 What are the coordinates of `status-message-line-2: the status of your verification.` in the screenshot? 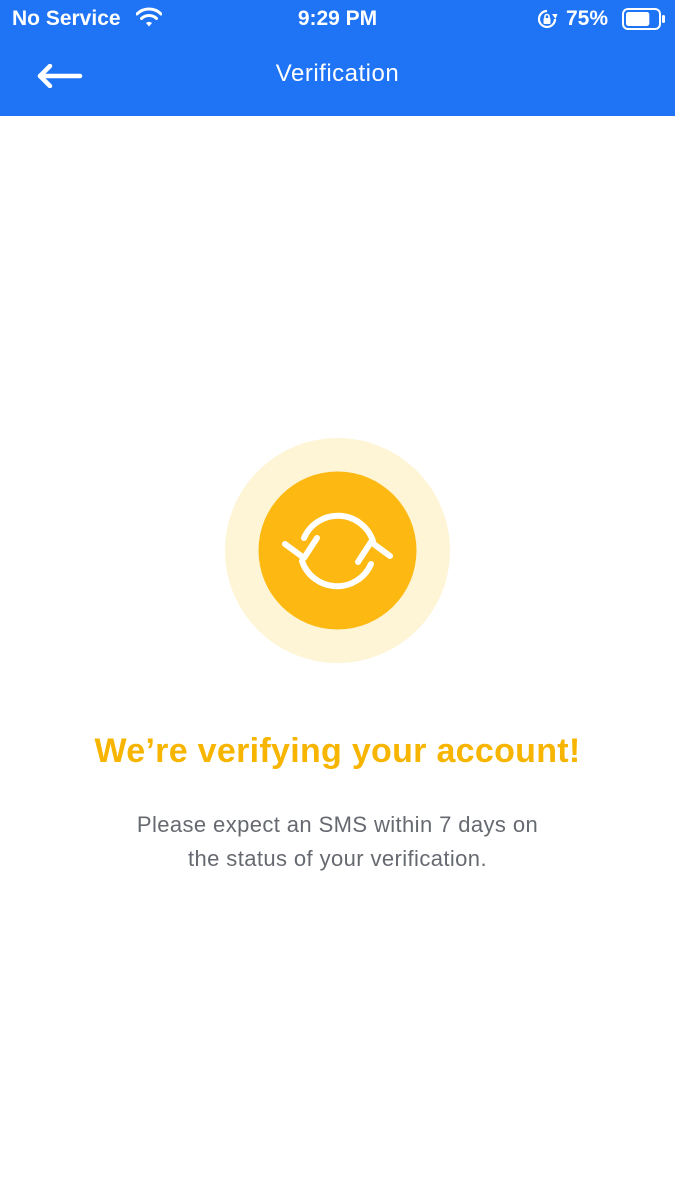 It's located at (337, 858).